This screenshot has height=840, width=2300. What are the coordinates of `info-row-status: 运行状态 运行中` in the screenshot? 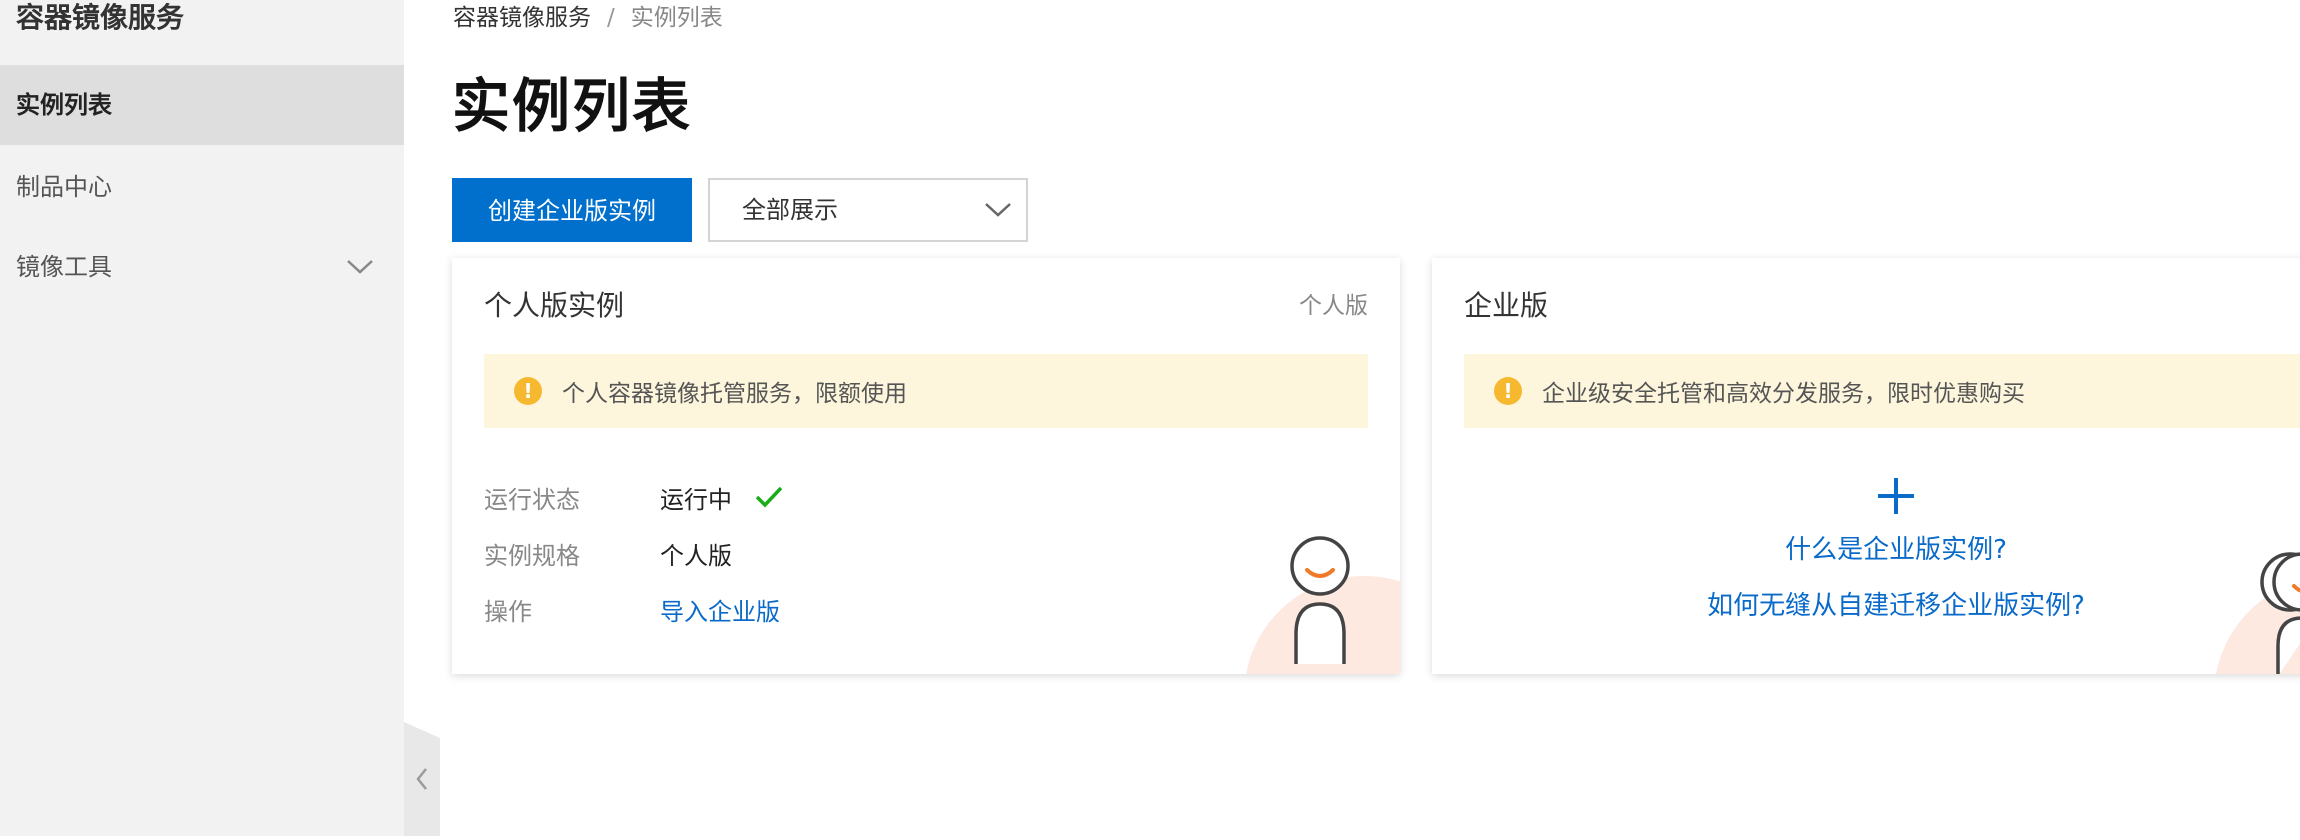 It's located at (634, 500).